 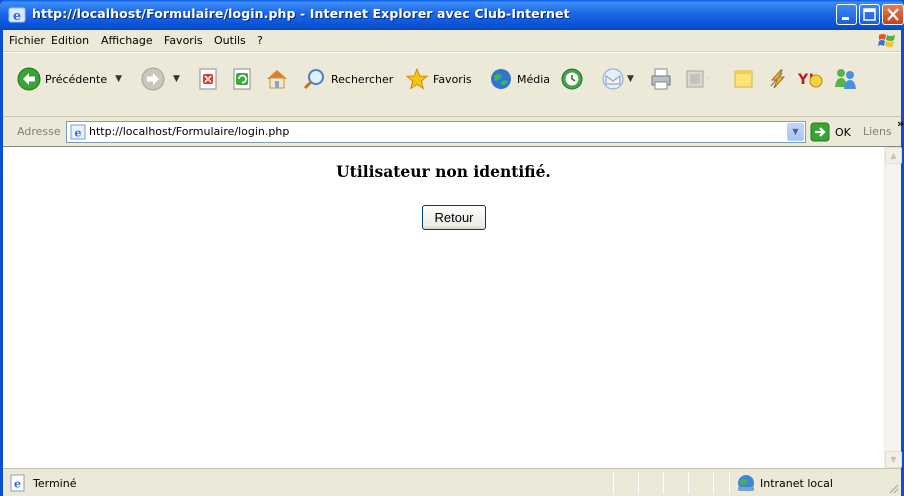 I want to click on home-button, so click(x=277, y=79).